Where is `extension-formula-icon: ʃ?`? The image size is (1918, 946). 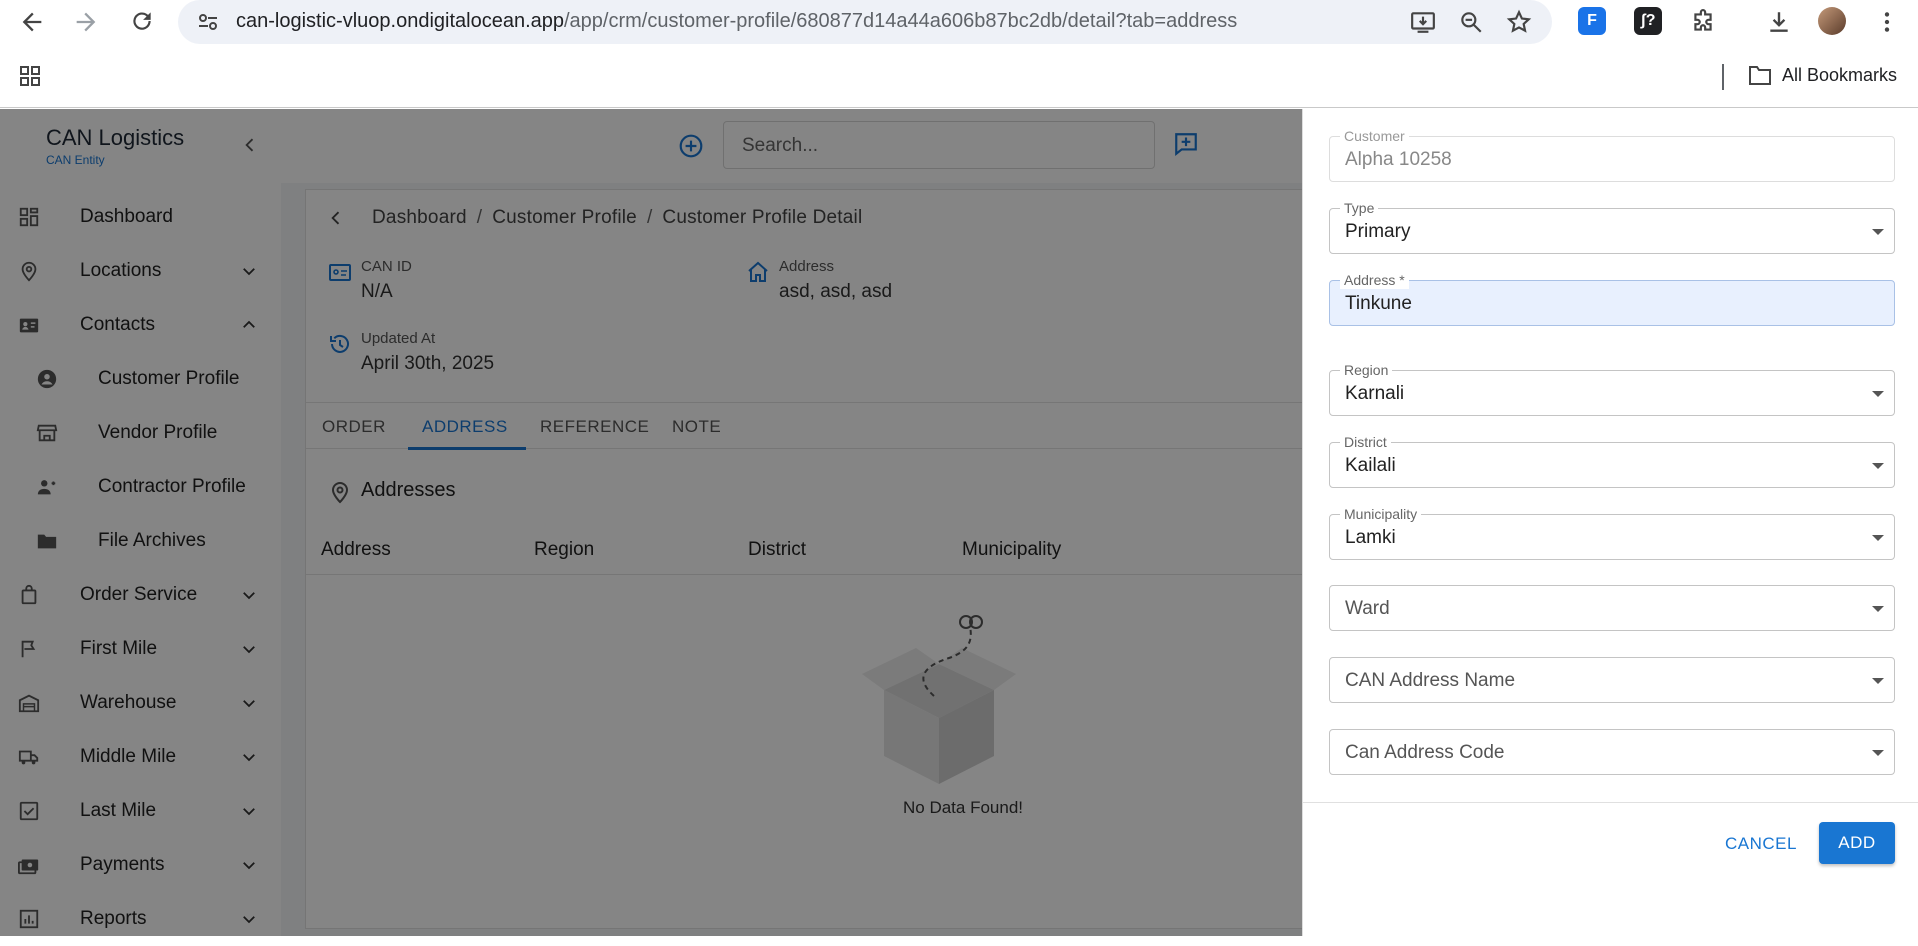 extension-formula-icon: ʃ? is located at coordinates (1648, 21).